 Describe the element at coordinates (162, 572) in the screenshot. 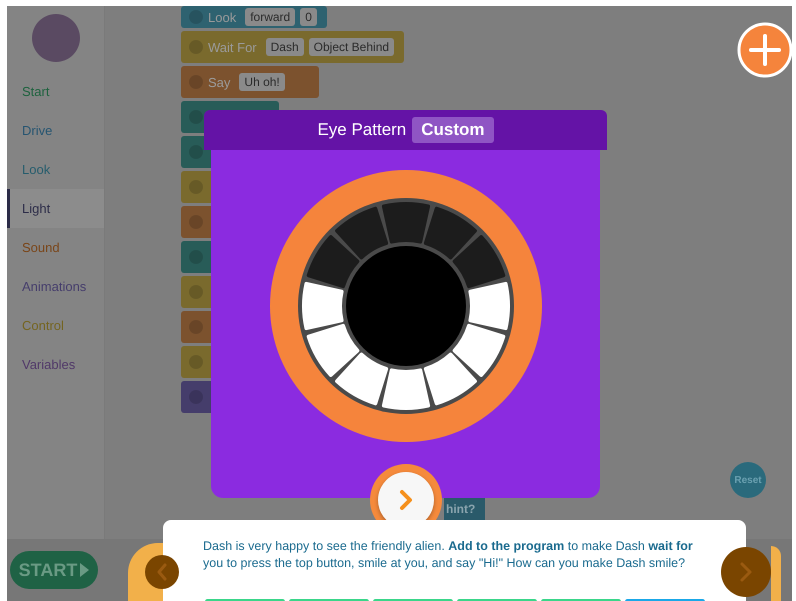

I see `chevron-left-icon` at that location.